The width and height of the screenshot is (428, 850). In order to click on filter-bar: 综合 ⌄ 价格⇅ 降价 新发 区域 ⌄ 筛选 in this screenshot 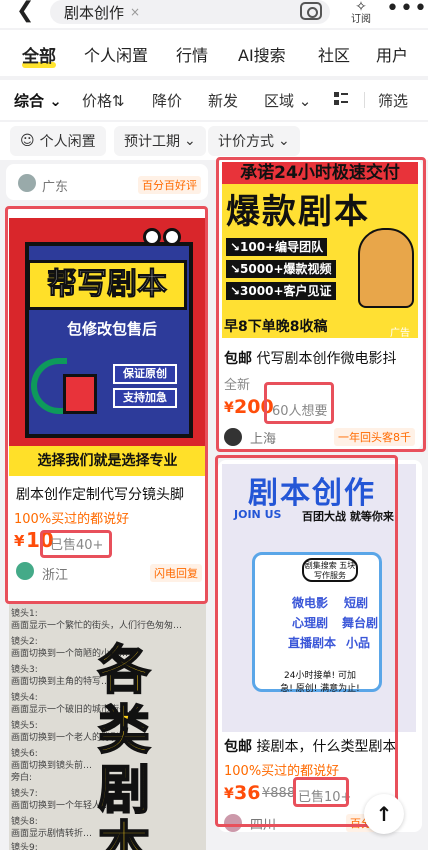, I will do `click(214, 100)`.